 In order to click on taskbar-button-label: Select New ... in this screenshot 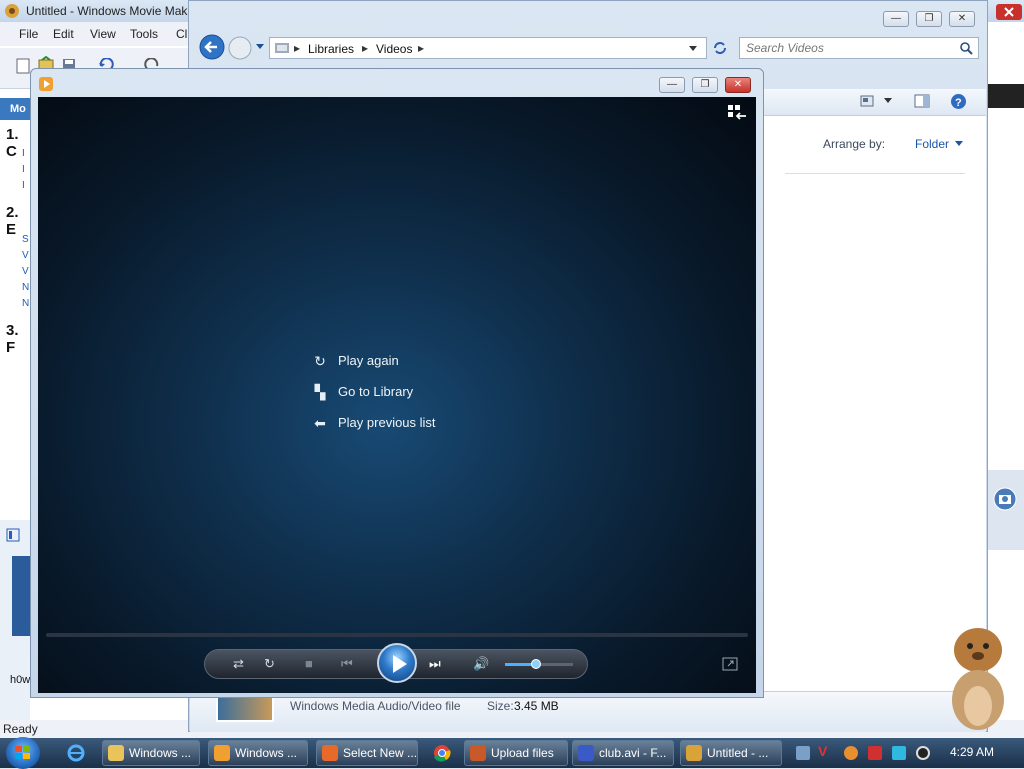, I will do `click(380, 753)`.